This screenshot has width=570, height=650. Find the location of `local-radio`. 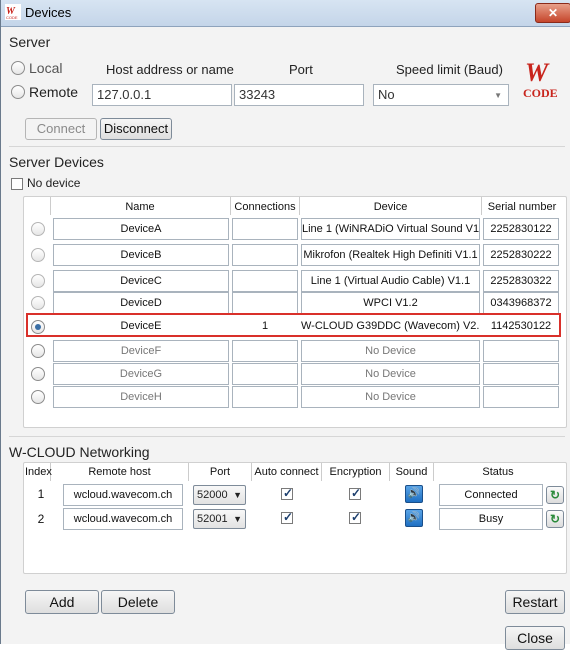

local-radio is located at coordinates (18, 68).